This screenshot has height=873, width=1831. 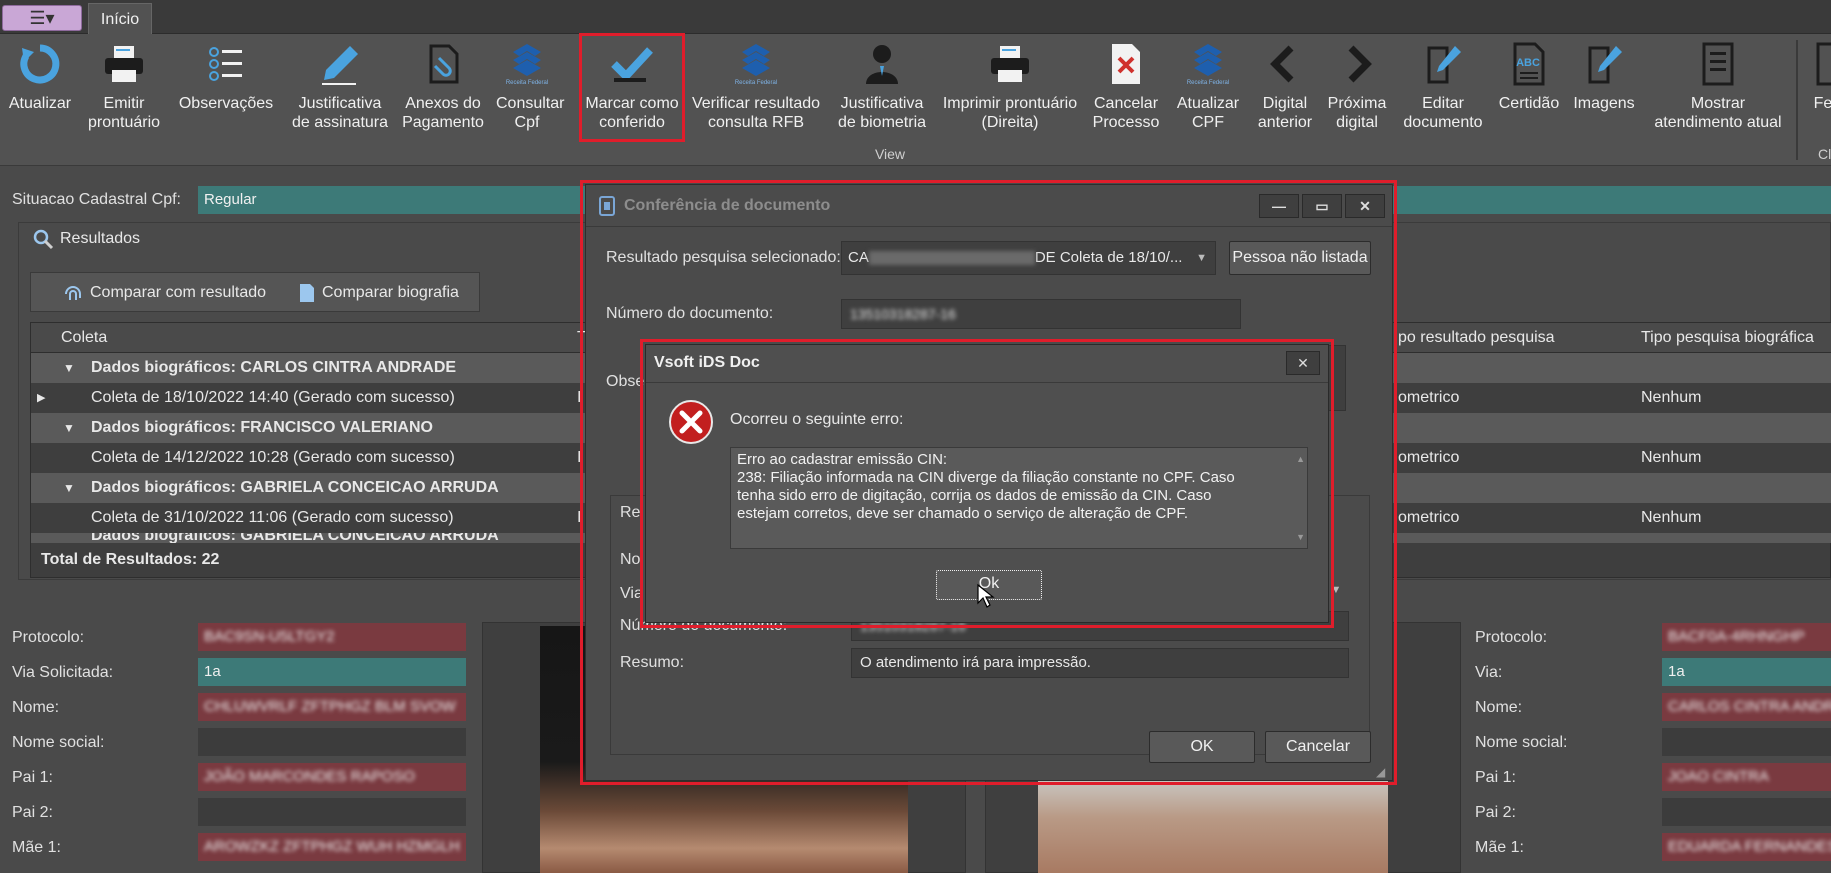 I want to click on ribbon-group-label-right: Cl, so click(x=1824, y=154).